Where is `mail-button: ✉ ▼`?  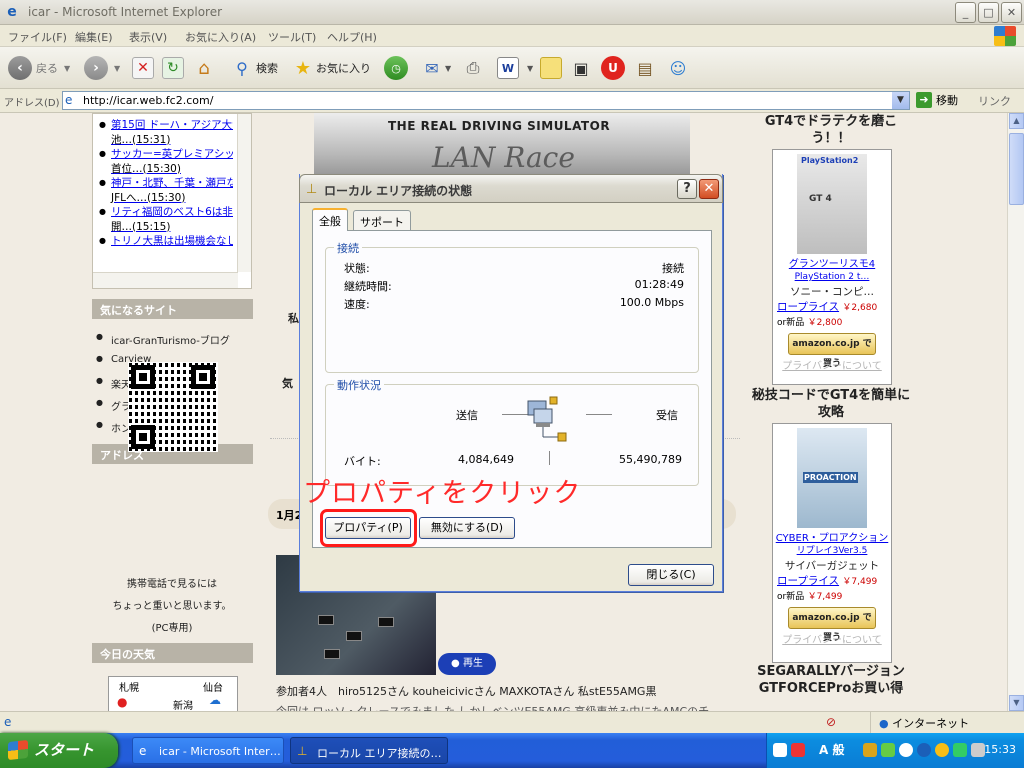 mail-button: ✉ ▼ is located at coordinates (436, 68).